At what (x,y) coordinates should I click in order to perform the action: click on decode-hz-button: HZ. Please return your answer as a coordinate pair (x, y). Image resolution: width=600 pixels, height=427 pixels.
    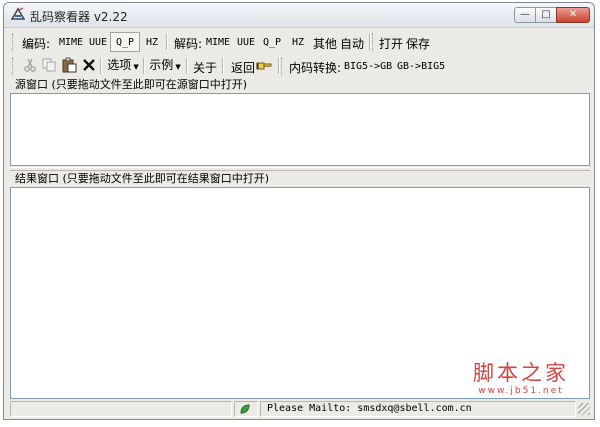
    Looking at the image, I should click on (298, 42).